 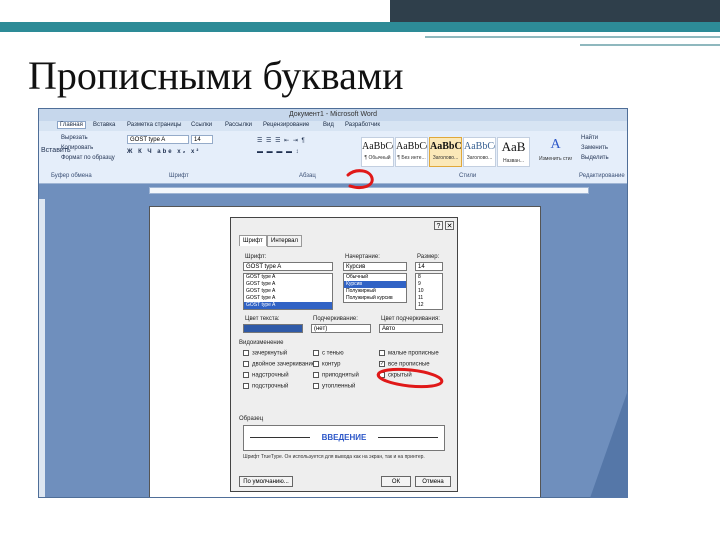 I want to click on tab-spacing: Интервал, so click(x=284, y=241).